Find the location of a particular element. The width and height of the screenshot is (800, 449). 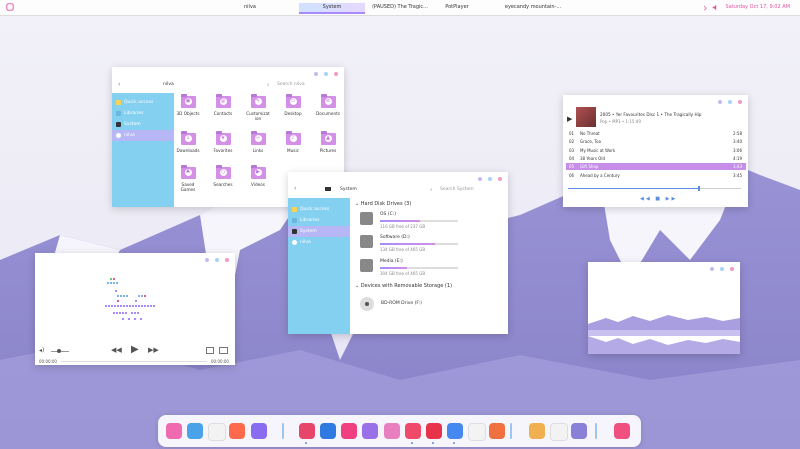

music-app-icon is located at coordinates (497, 431).